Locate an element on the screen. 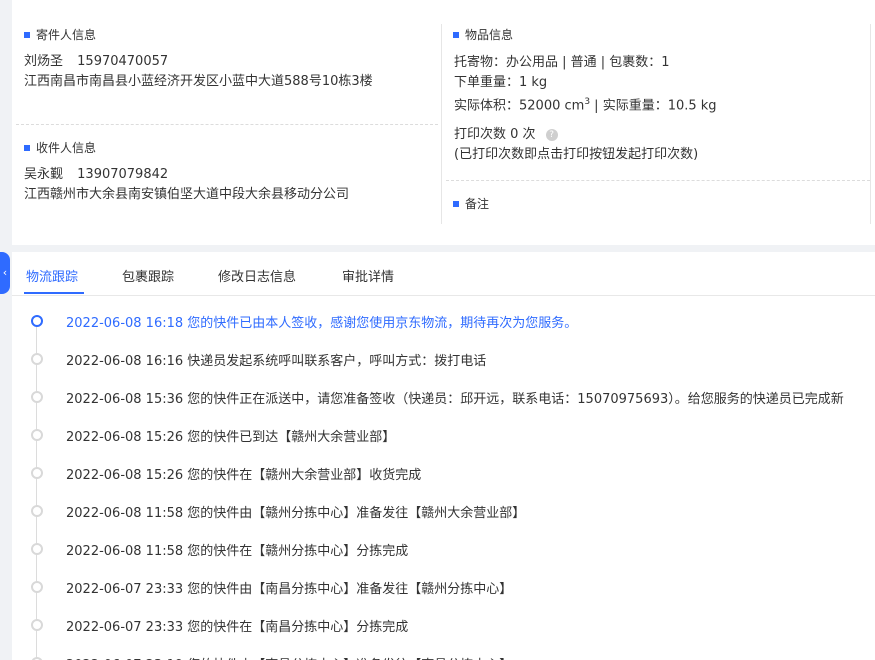 The height and width of the screenshot is (660, 875). actual-volume: 实际体积：52000 cm is located at coordinates (519, 106).